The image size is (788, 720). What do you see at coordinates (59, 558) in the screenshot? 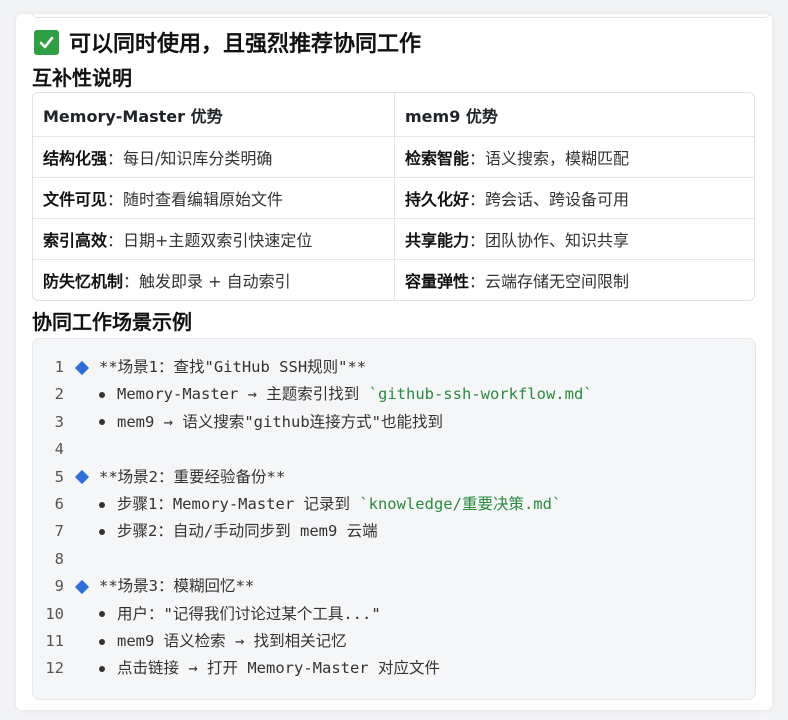
I see `line-number: 8` at bounding box center [59, 558].